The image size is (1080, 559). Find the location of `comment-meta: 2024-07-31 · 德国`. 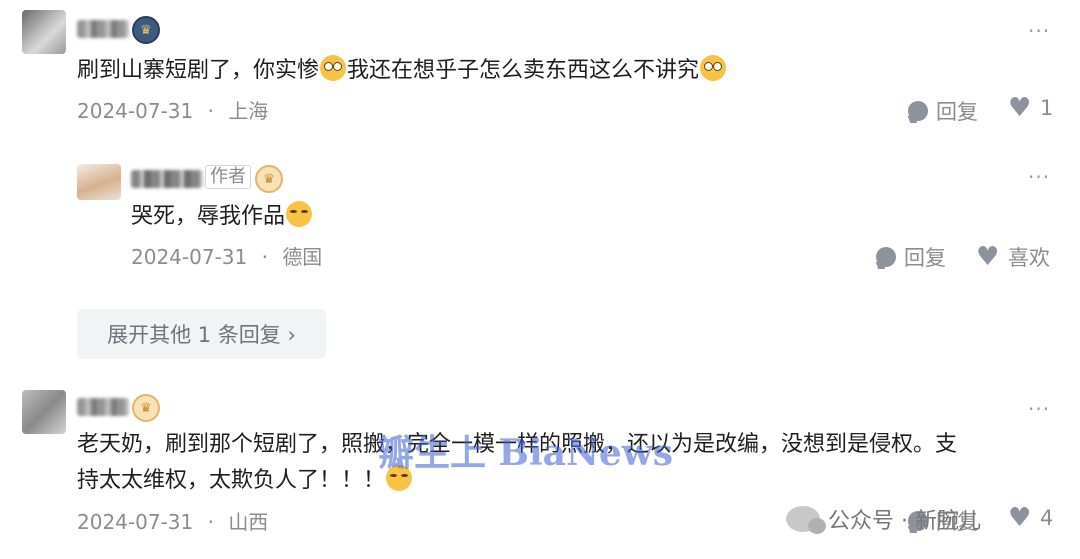

comment-meta: 2024-07-31 · 德国 is located at coordinates (226, 255).